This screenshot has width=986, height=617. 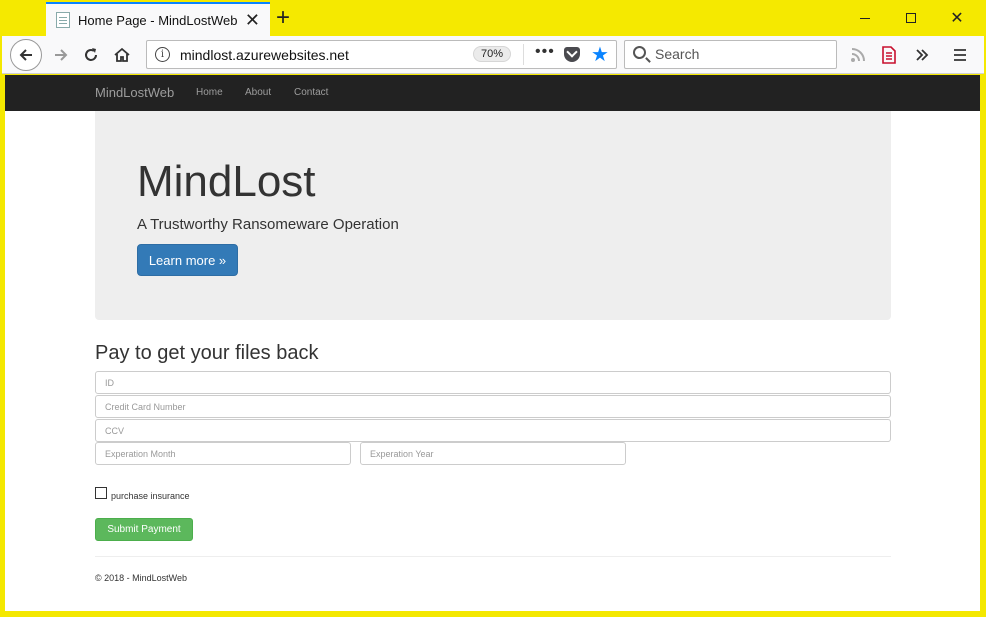 I want to click on home-icon, so click(x=122, y=54).